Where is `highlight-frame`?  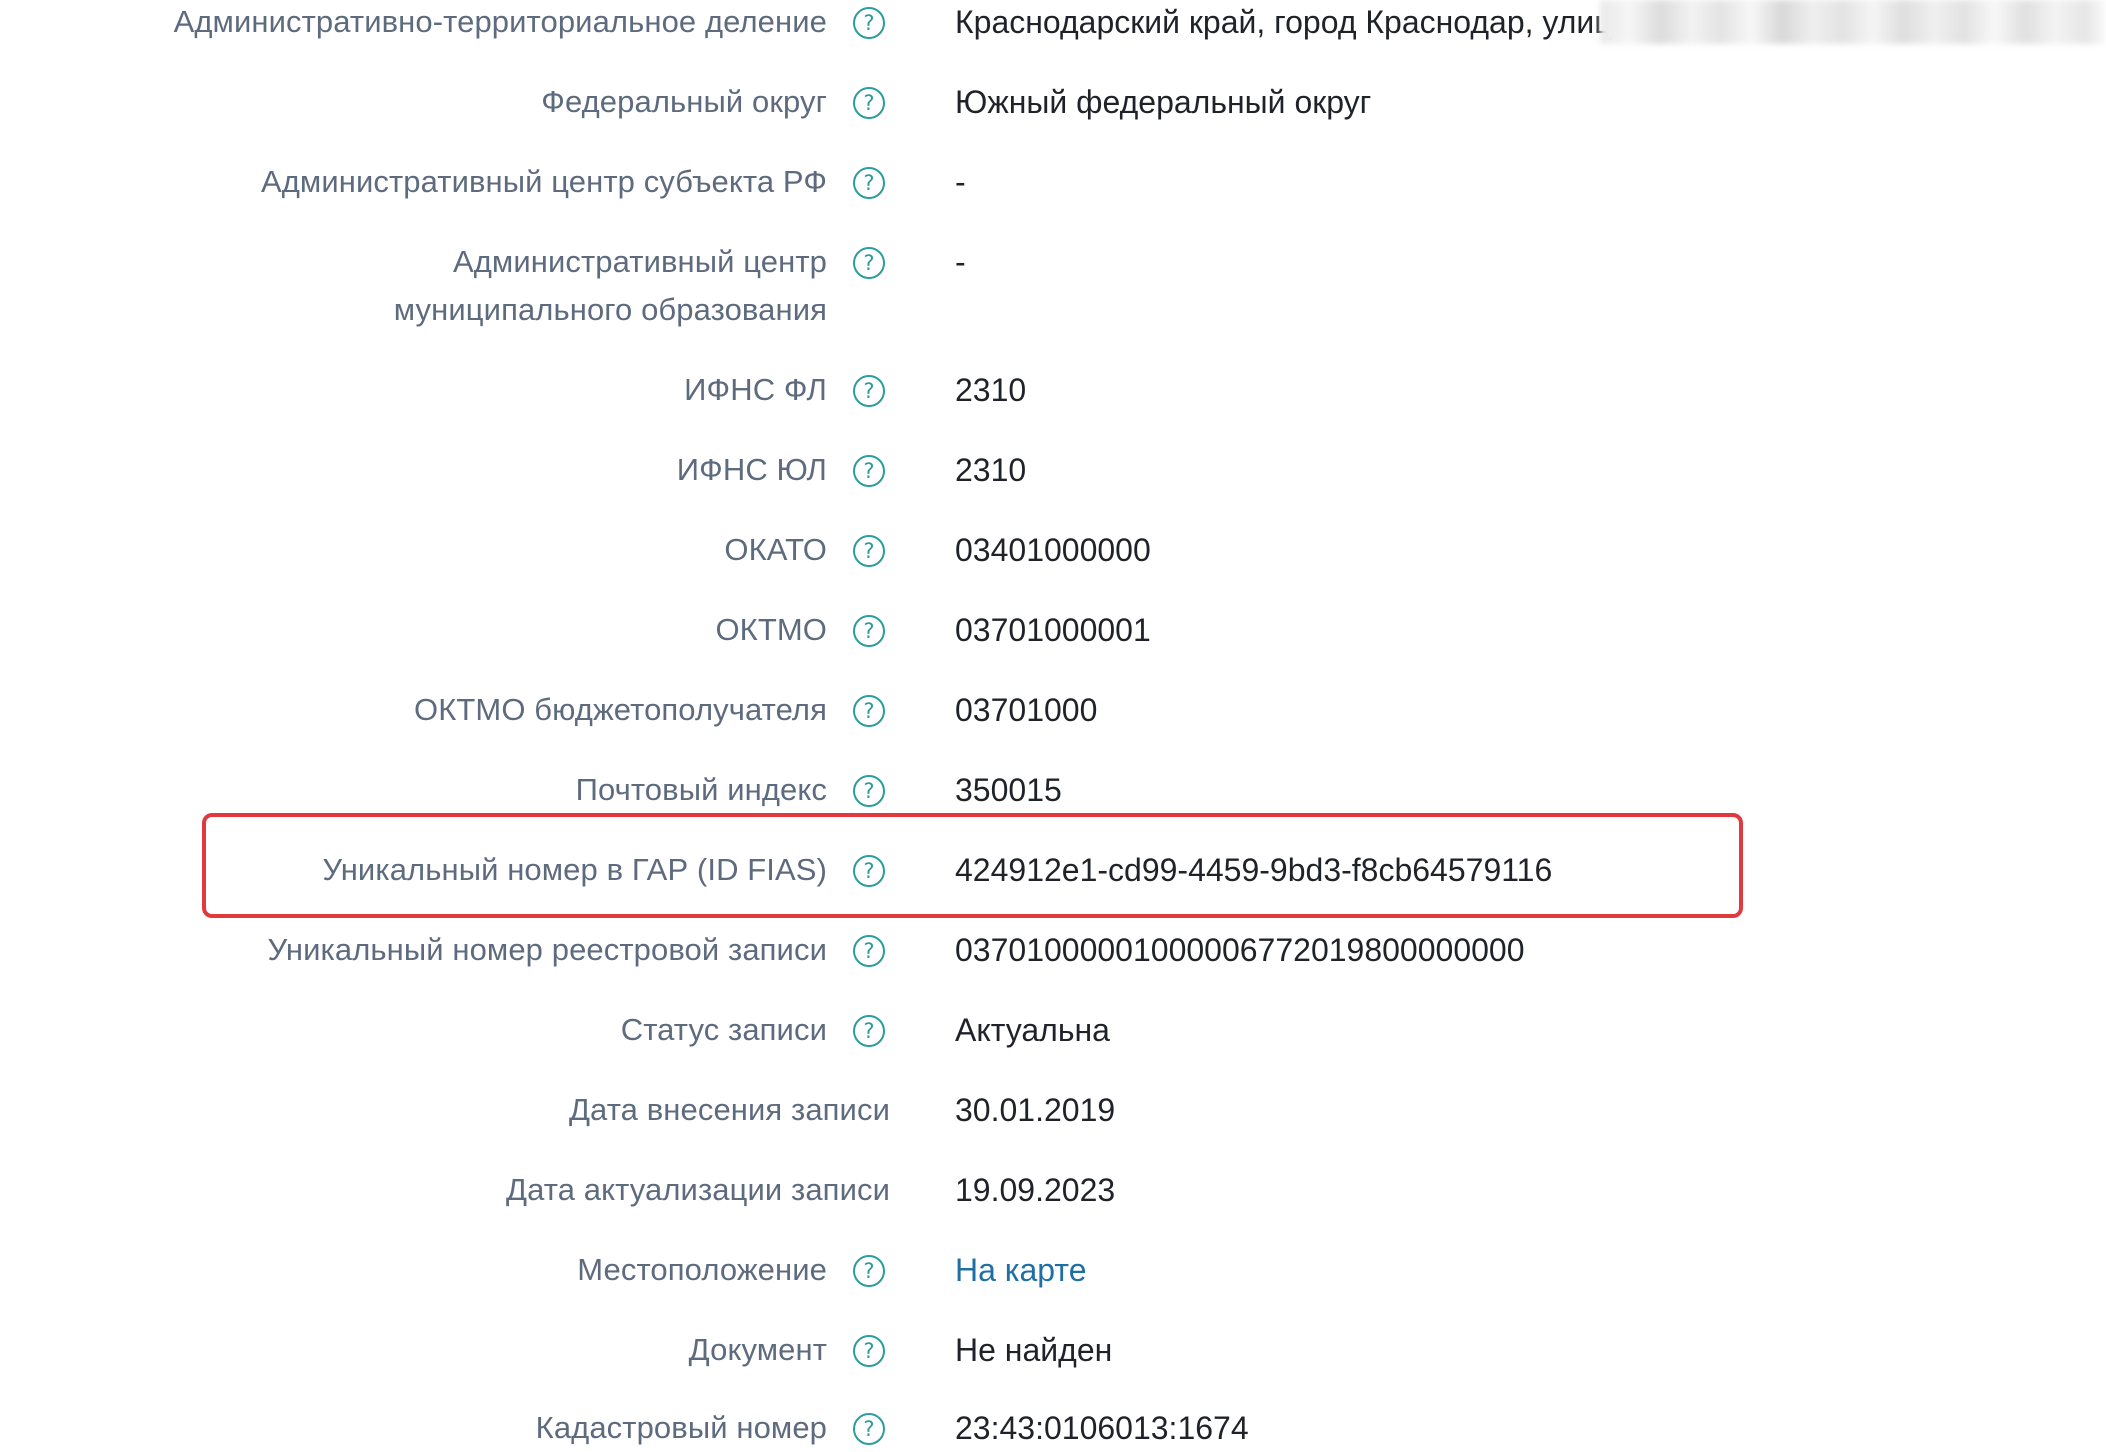
highlight-frame is located at coordinates (972, 865).